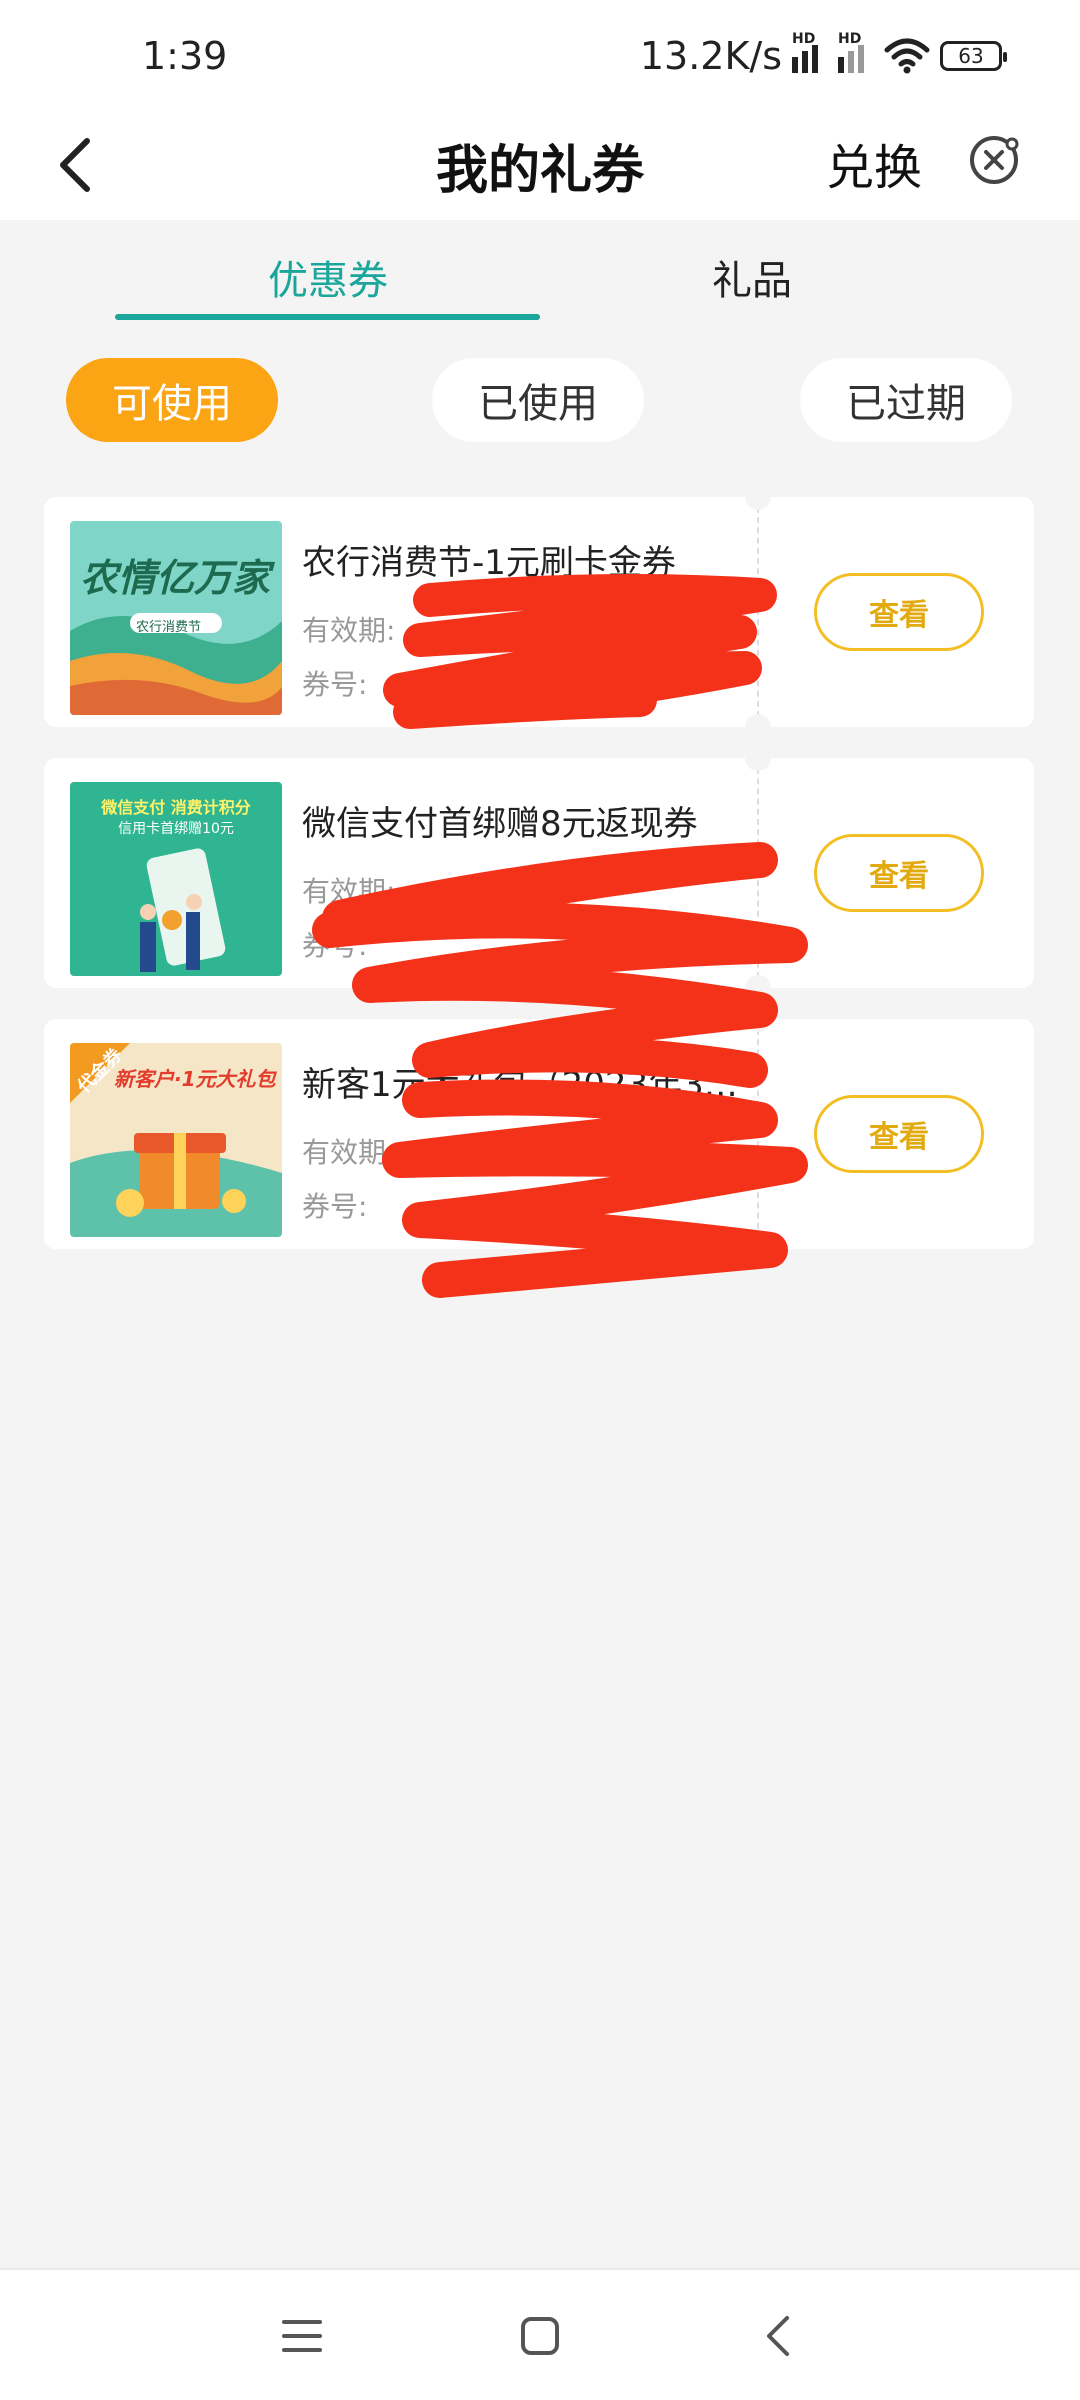  Describe the element at coordinates (169, 627) in the screenshot. I see `thumb-subtitle: 农行消费节` at that location.